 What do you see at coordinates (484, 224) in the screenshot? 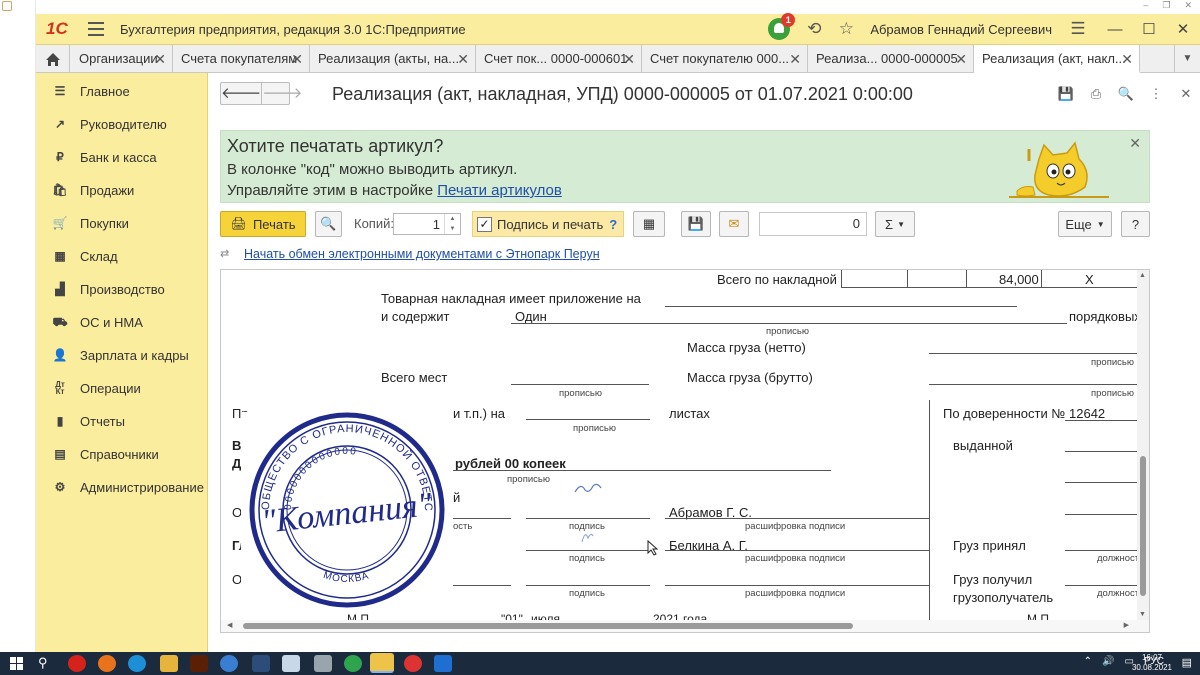
I see `checkbox-checked: ✓` at bounding box center [484, 224].